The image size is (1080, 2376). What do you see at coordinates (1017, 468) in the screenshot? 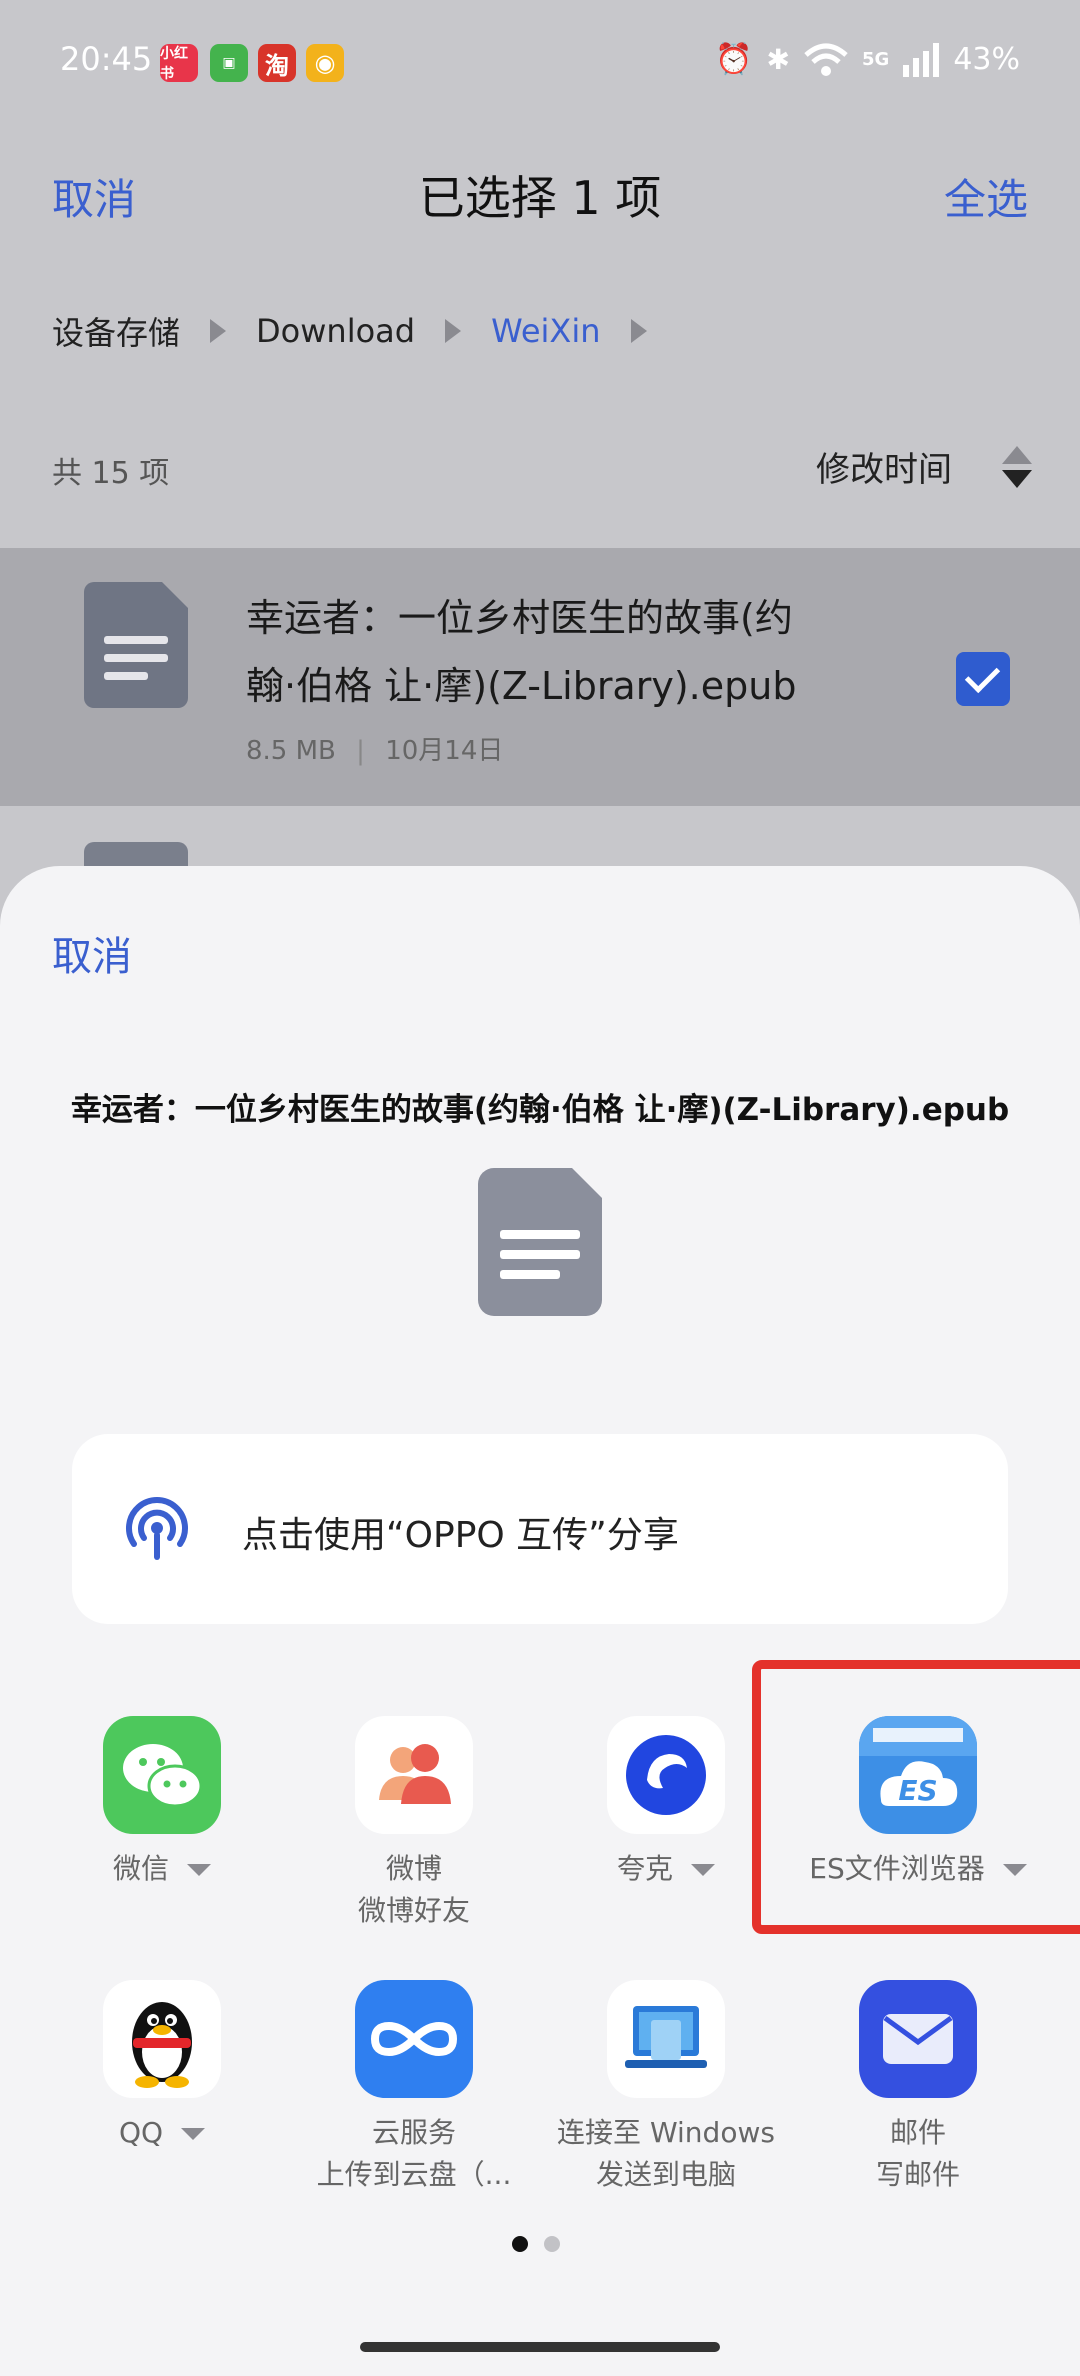
I see `sort-order-icon` at bounding box center [1017, 468].